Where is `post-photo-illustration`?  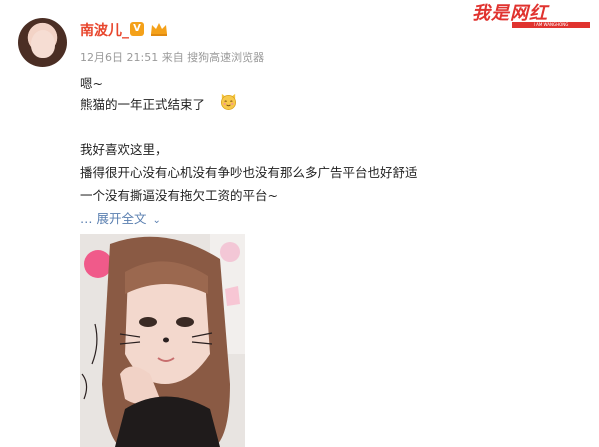
post-photo-illustration is located at coordinates (162, 340).